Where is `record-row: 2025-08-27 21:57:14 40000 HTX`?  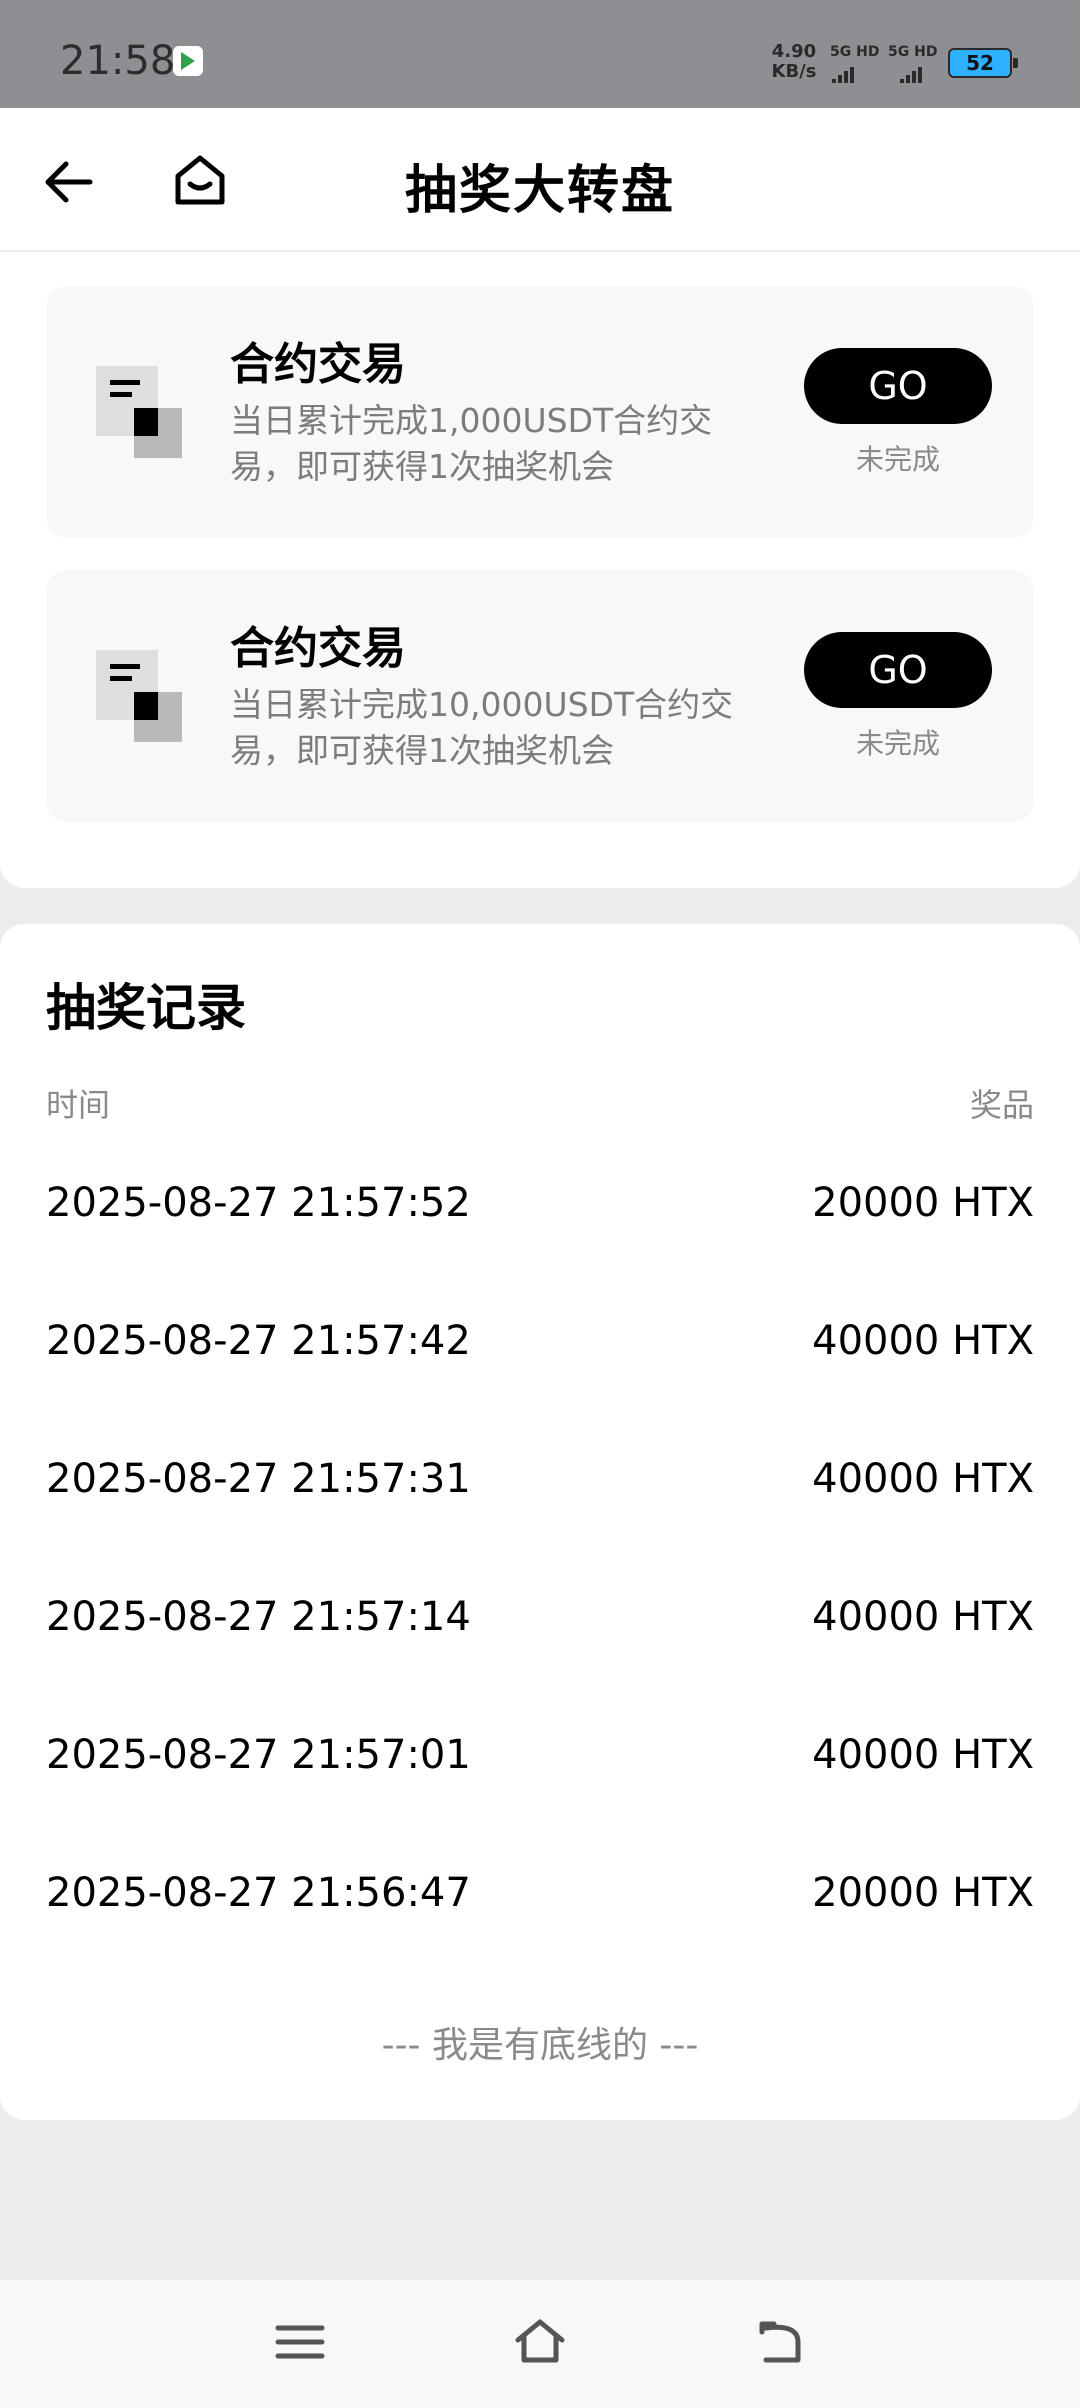 record-row: 2025-08-27 21:57:14 40000 HTX is located at coordinates (540, 1624).